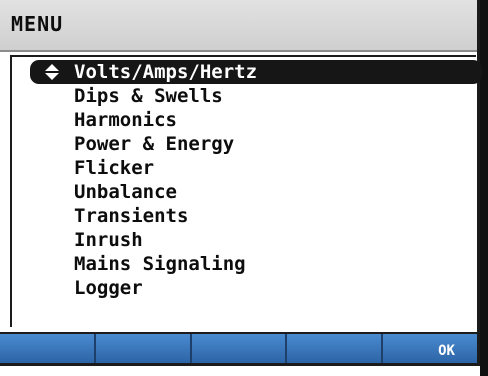 The height and width of the screenshot is (376, 488). What do you see at coordinates (148, 96) in the screenshot?
I see `menu-item-label: Dips & Swells` at bounding box center [148, 96].